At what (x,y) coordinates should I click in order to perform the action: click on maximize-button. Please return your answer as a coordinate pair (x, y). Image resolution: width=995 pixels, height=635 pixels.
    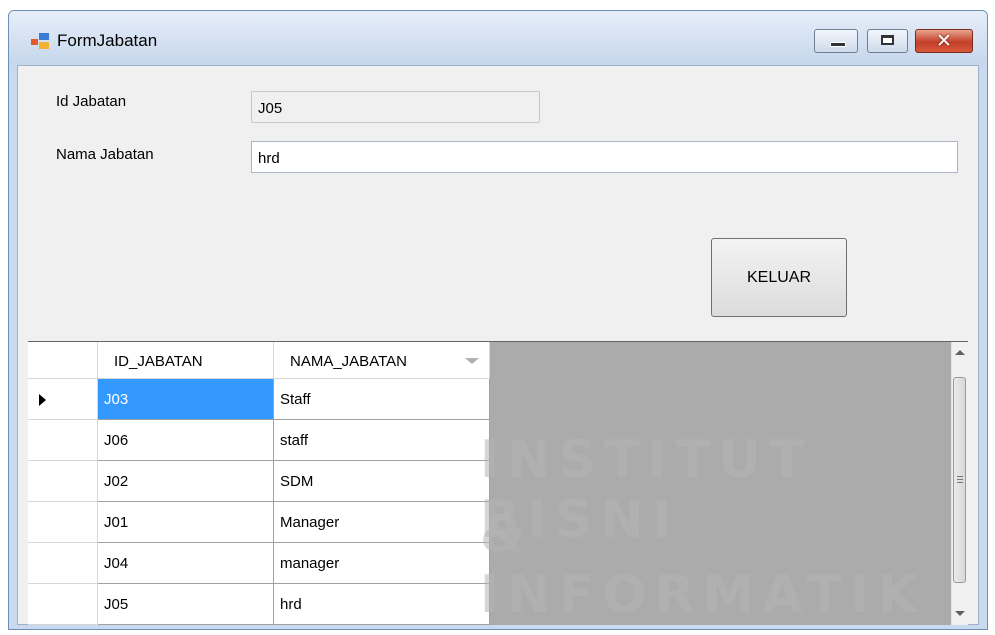
    Looking at the image, I should click on (887, 41).